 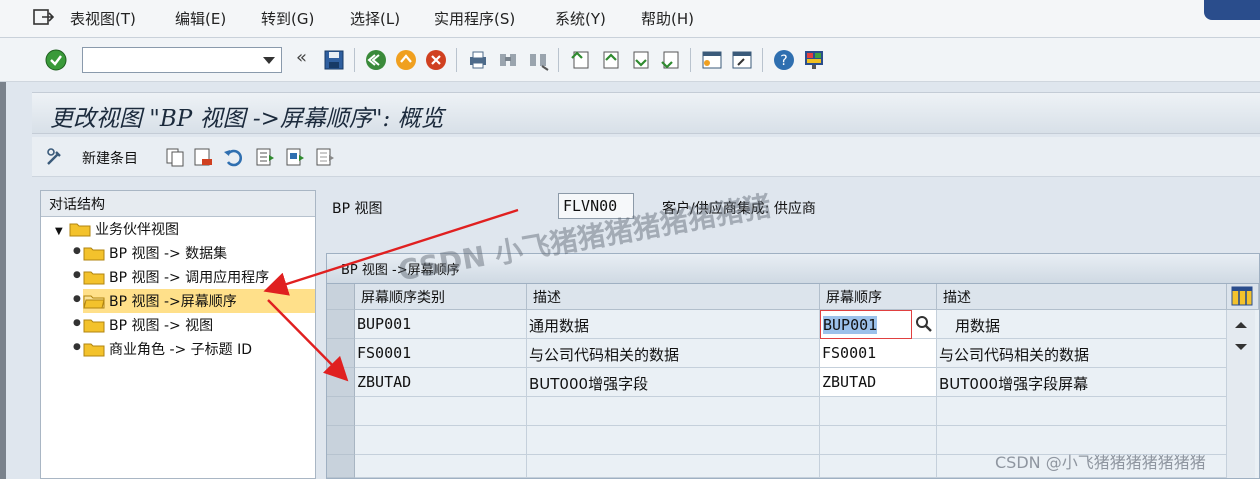 What do you see at coordinates (878, 297) in the screenshot?
I see `column-header-screen-sequence: 屏幕顺序` at bounding box center [878, 297].